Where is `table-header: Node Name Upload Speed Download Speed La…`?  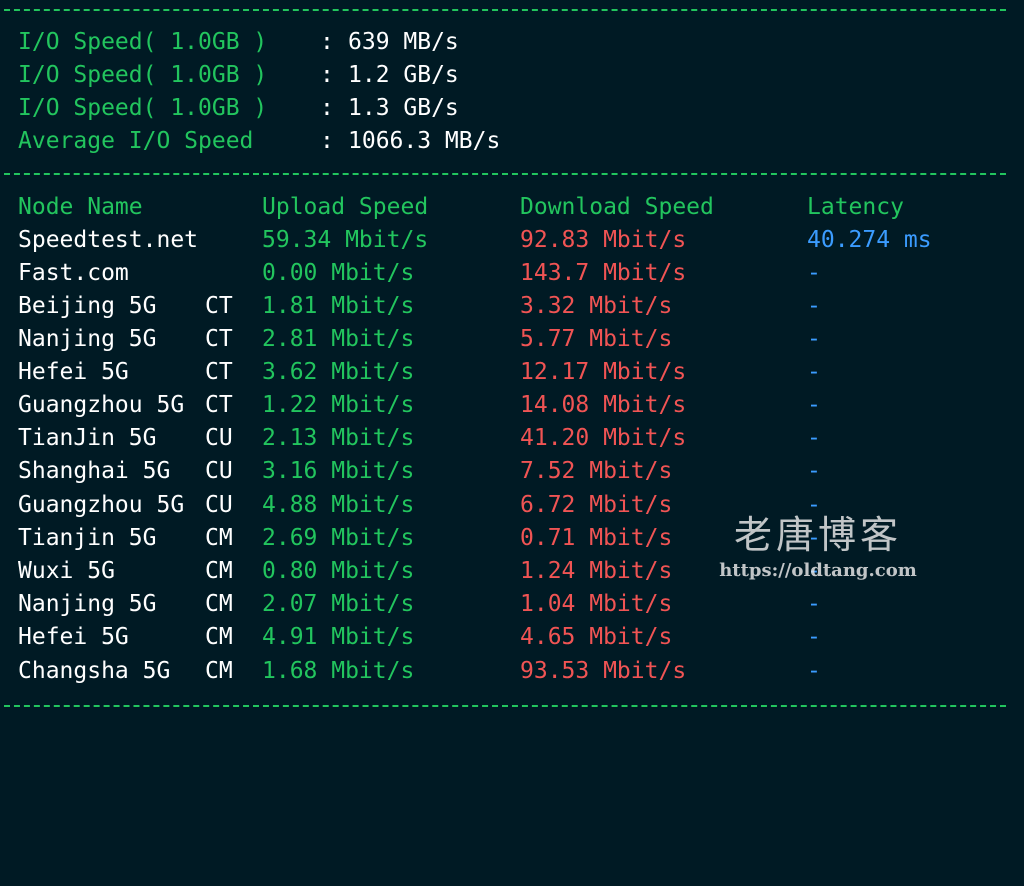
table-header: Node Name Upload Speed Download Speed La… is located at coordinates (518, 207).